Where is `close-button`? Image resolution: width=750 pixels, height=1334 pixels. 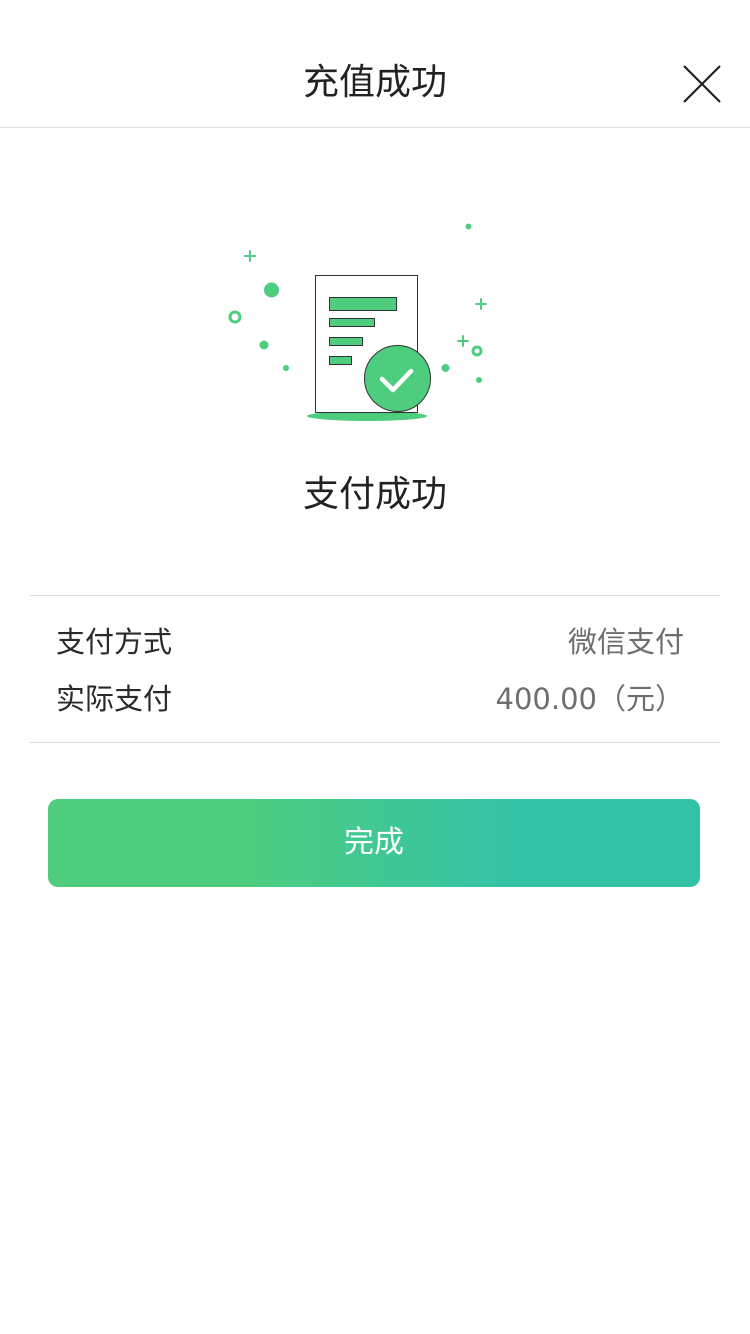
close-button is located at coordinates (702, 84).